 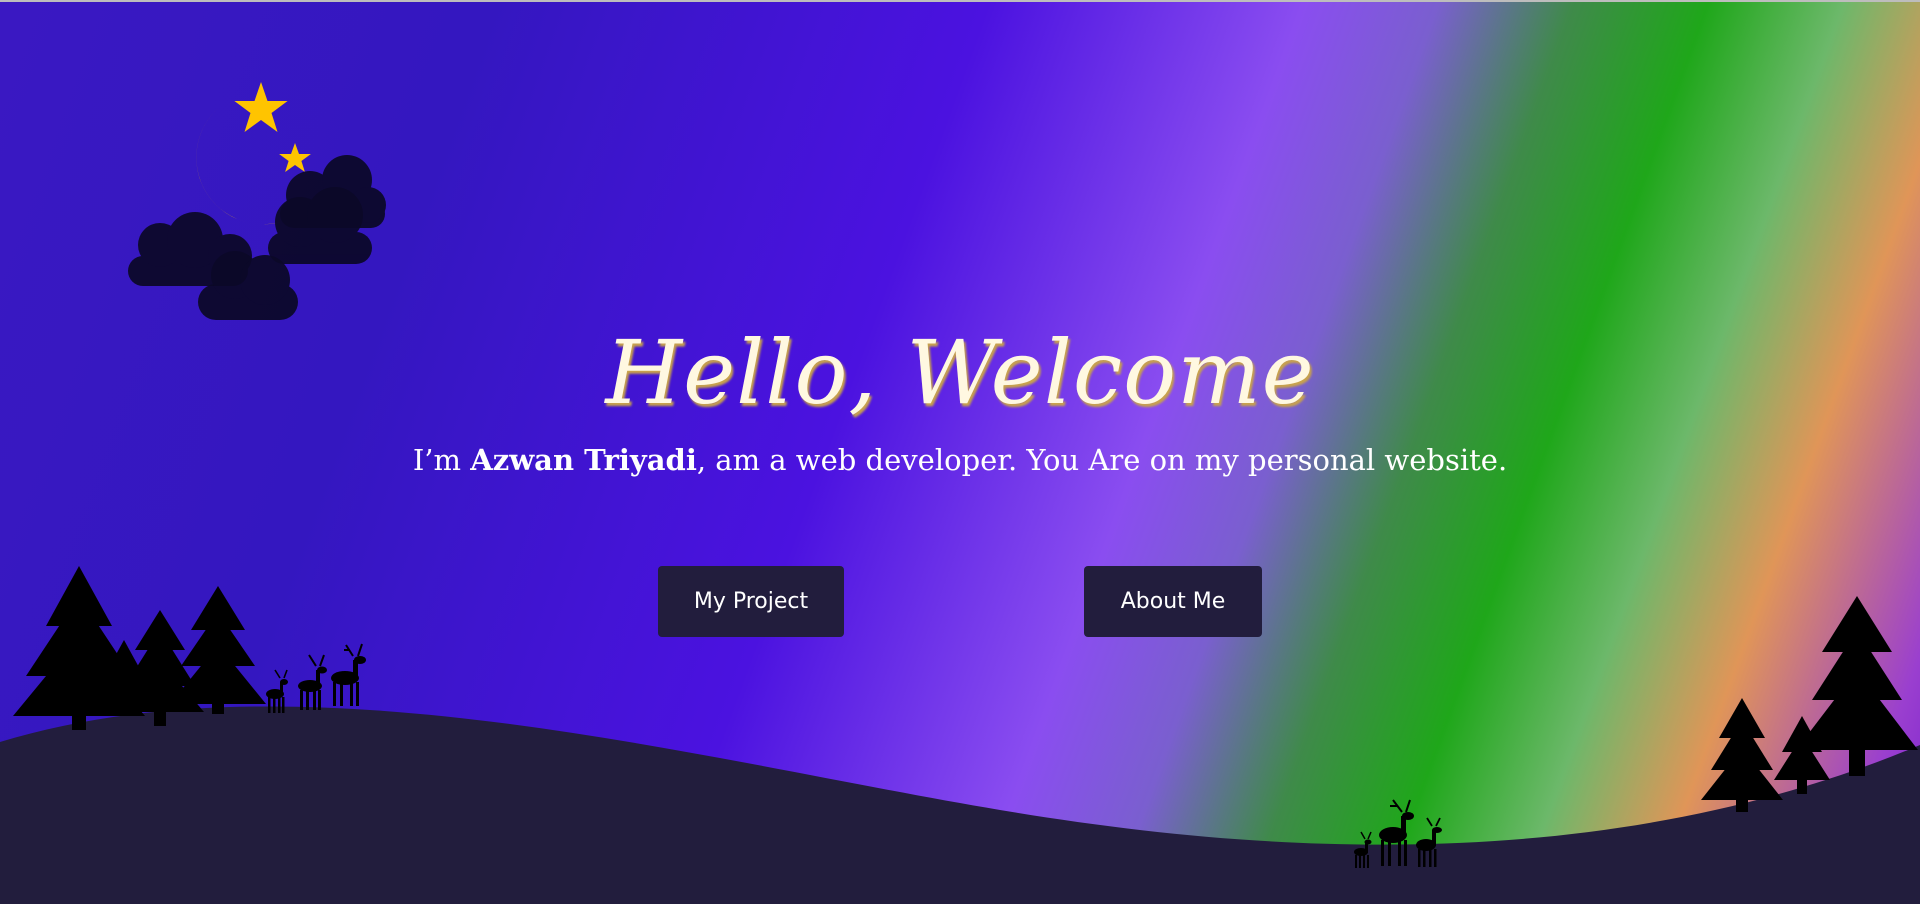 What do you see at coordinates (320, 225) in the screenshot?
I see `cloud-icon` at bounding box center [320, 225].